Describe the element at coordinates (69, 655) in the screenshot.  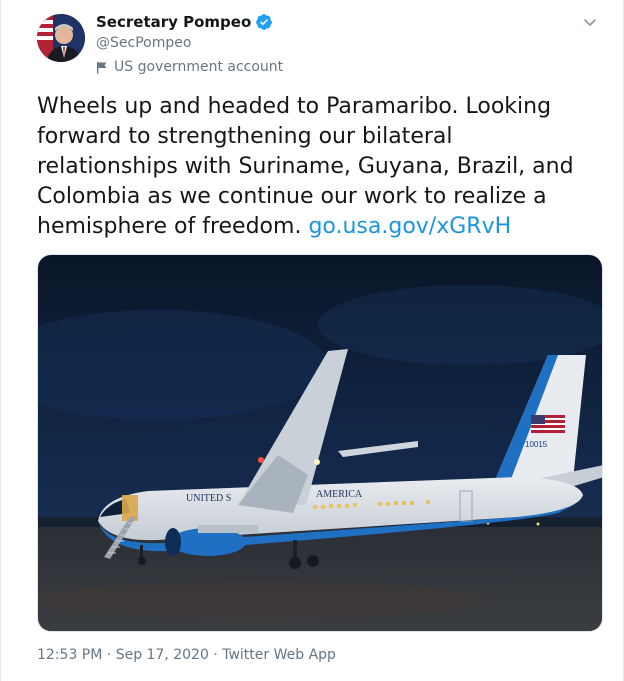
I see `tweet-time: 12:53 PM` at that location.